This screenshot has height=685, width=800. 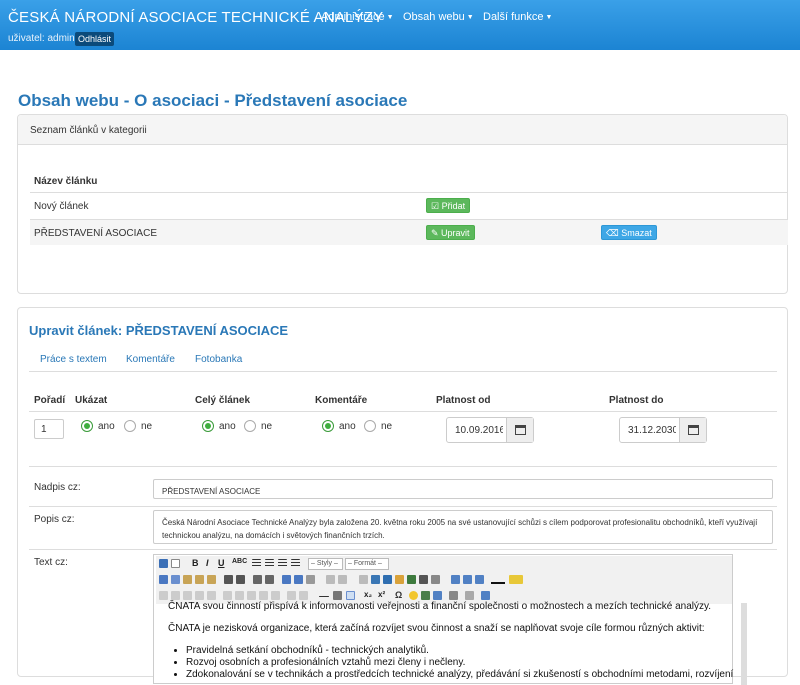 What do you see at coordinates (350, 595) in the screenshot?
I see `visual-aid-icon` at bounding box center [350, 595].